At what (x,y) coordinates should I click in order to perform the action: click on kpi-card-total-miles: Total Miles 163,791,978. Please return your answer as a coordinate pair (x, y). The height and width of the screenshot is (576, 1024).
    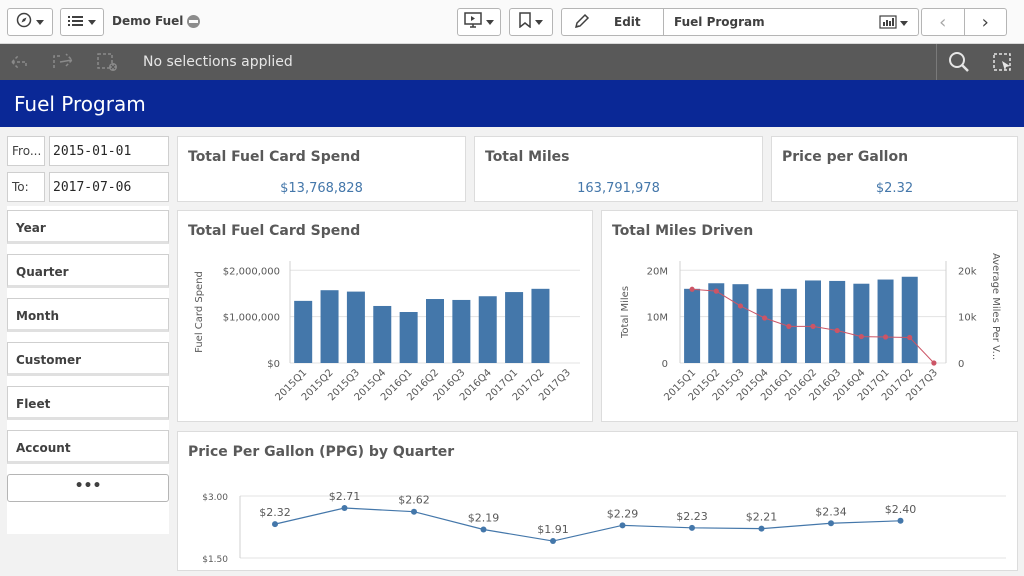
    Looking at the image, I should click on (618, 169).